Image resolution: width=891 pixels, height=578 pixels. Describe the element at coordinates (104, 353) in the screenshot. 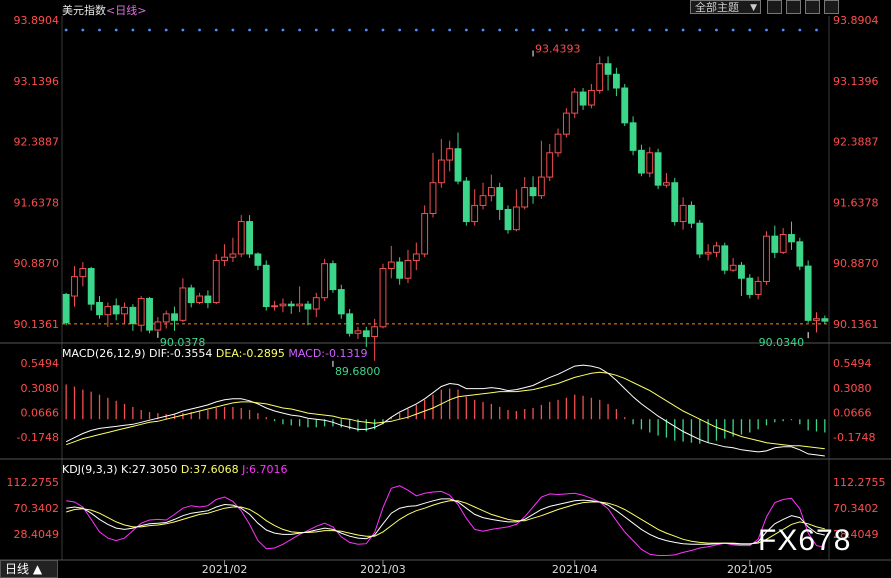

I see `macd-title: MACD(26,12,9)` at that location.